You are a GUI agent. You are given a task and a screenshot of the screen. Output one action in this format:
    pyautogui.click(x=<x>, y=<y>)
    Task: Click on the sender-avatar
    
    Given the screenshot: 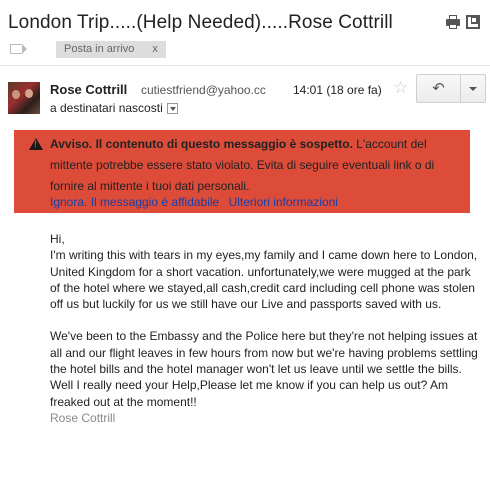 What is the action you would take?
    pyautogui.click(x=24, y=98)
    